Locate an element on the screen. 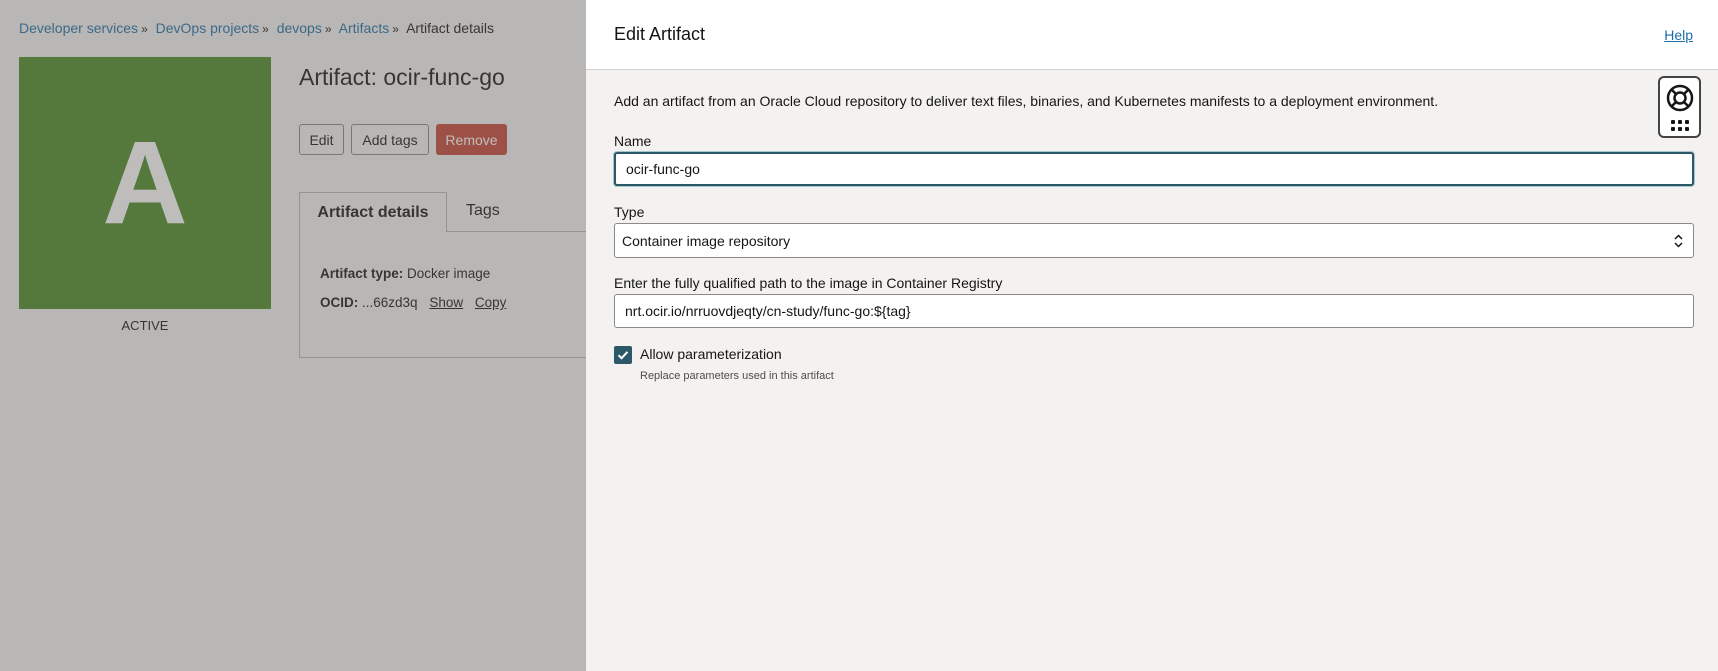 This screenshot has width=1718, height=671. checkmark-icon is located at coordinates (623, 355).